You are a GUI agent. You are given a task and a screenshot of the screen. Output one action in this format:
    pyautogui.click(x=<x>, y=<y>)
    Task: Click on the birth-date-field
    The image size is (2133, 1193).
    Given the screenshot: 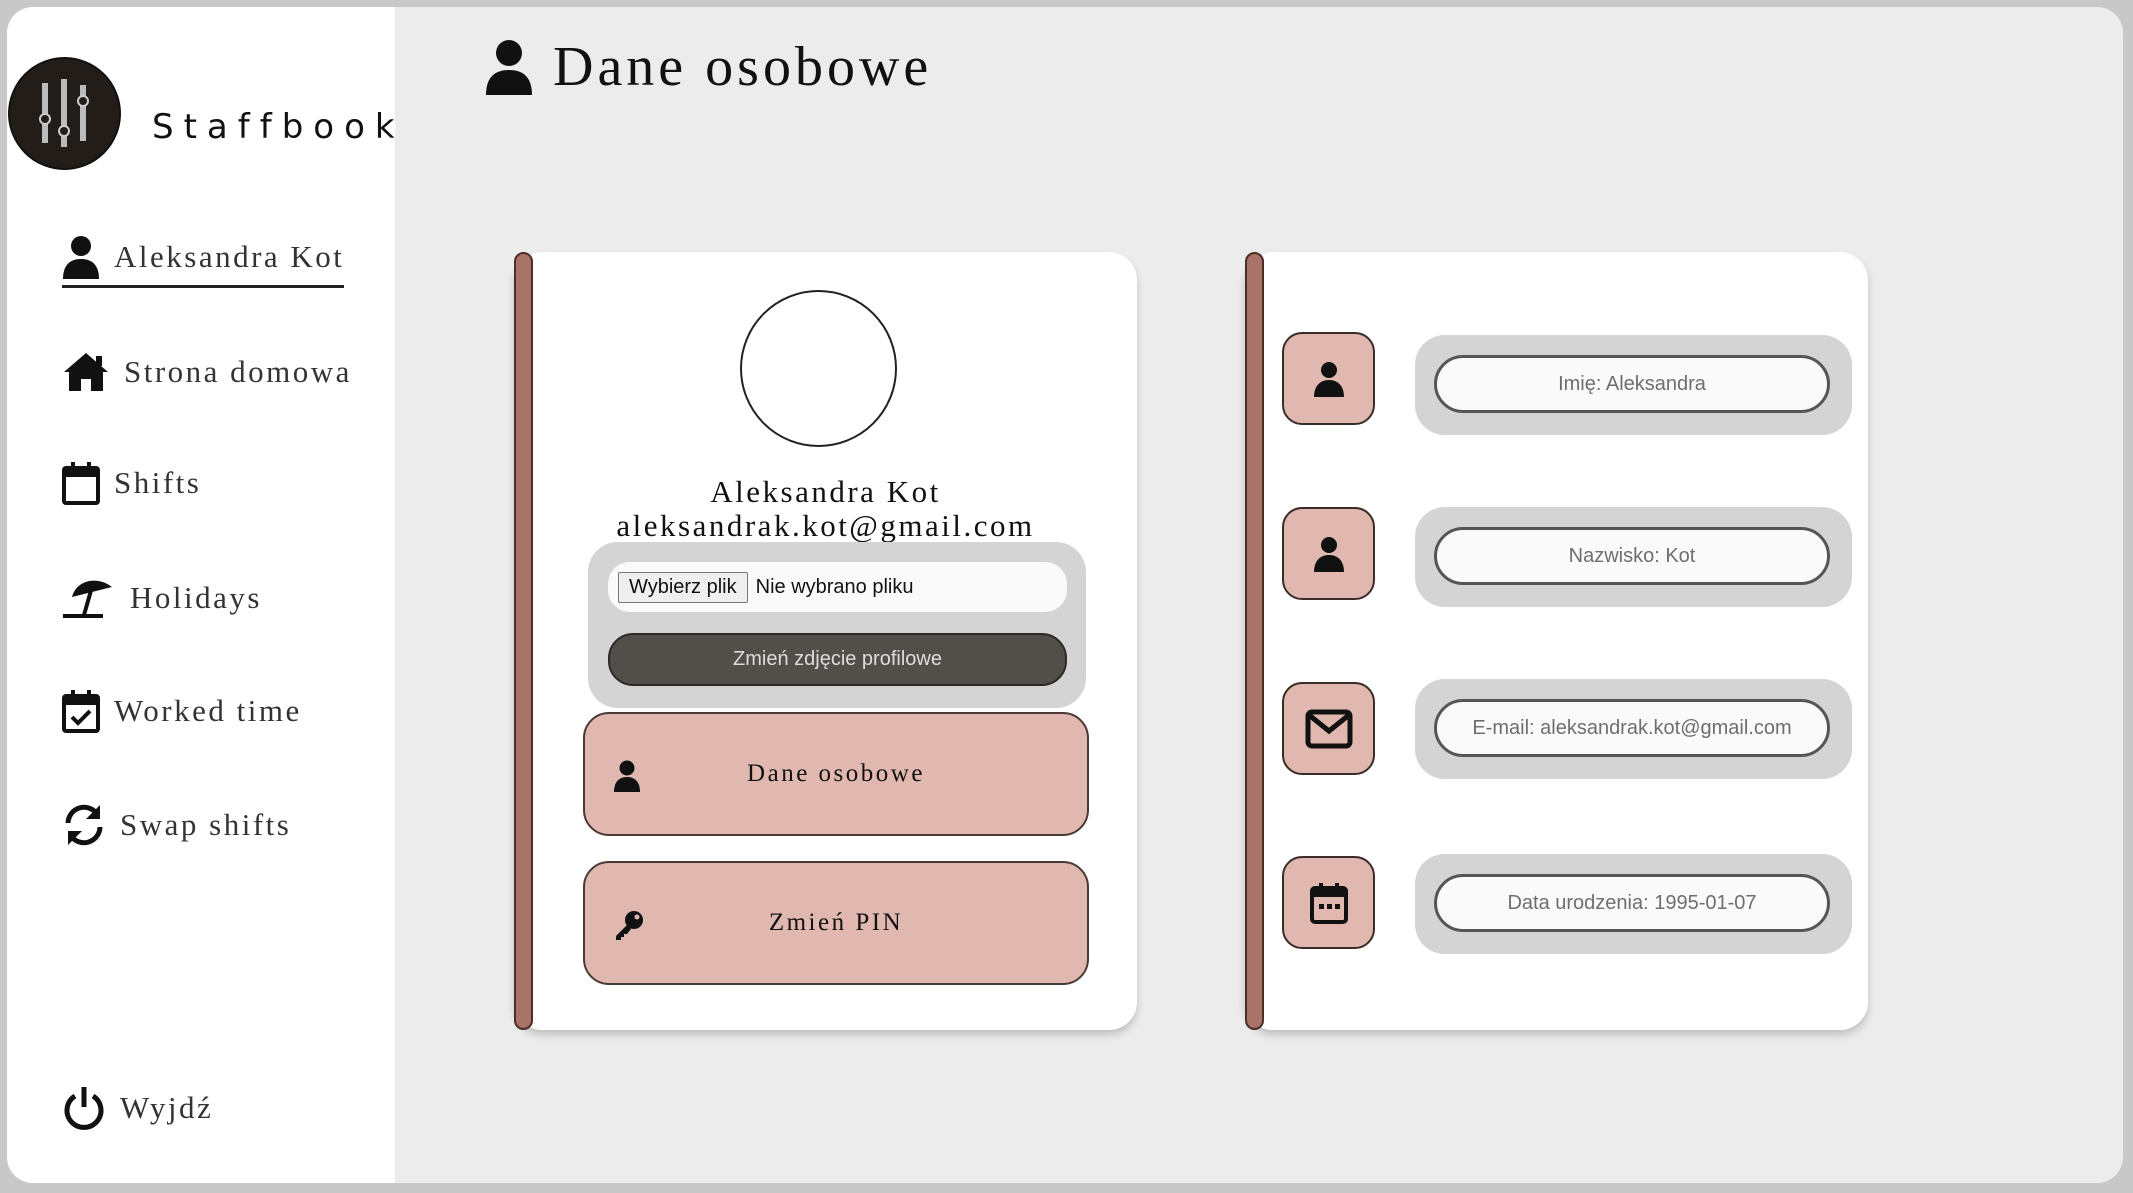 What is the action you would take?
    pyautogui.click(x=1632, y=903)
    